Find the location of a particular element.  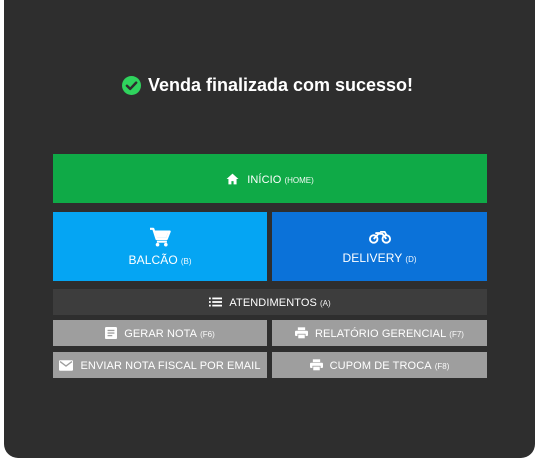

success-message: Venda finalizada com sucesso! is located at coordinates (267, 85).